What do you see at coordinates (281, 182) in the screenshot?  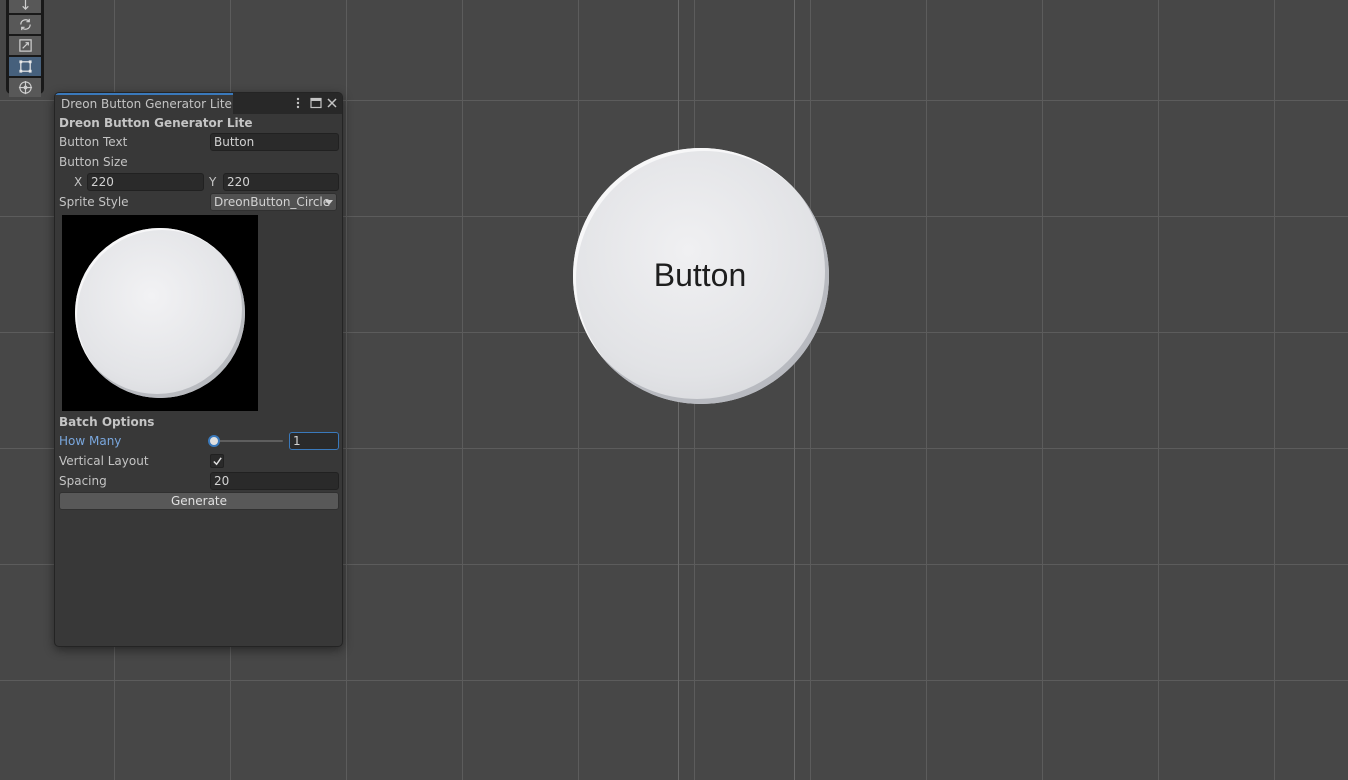 I see `size-y-field: 220` at bounding box center [281, 182].